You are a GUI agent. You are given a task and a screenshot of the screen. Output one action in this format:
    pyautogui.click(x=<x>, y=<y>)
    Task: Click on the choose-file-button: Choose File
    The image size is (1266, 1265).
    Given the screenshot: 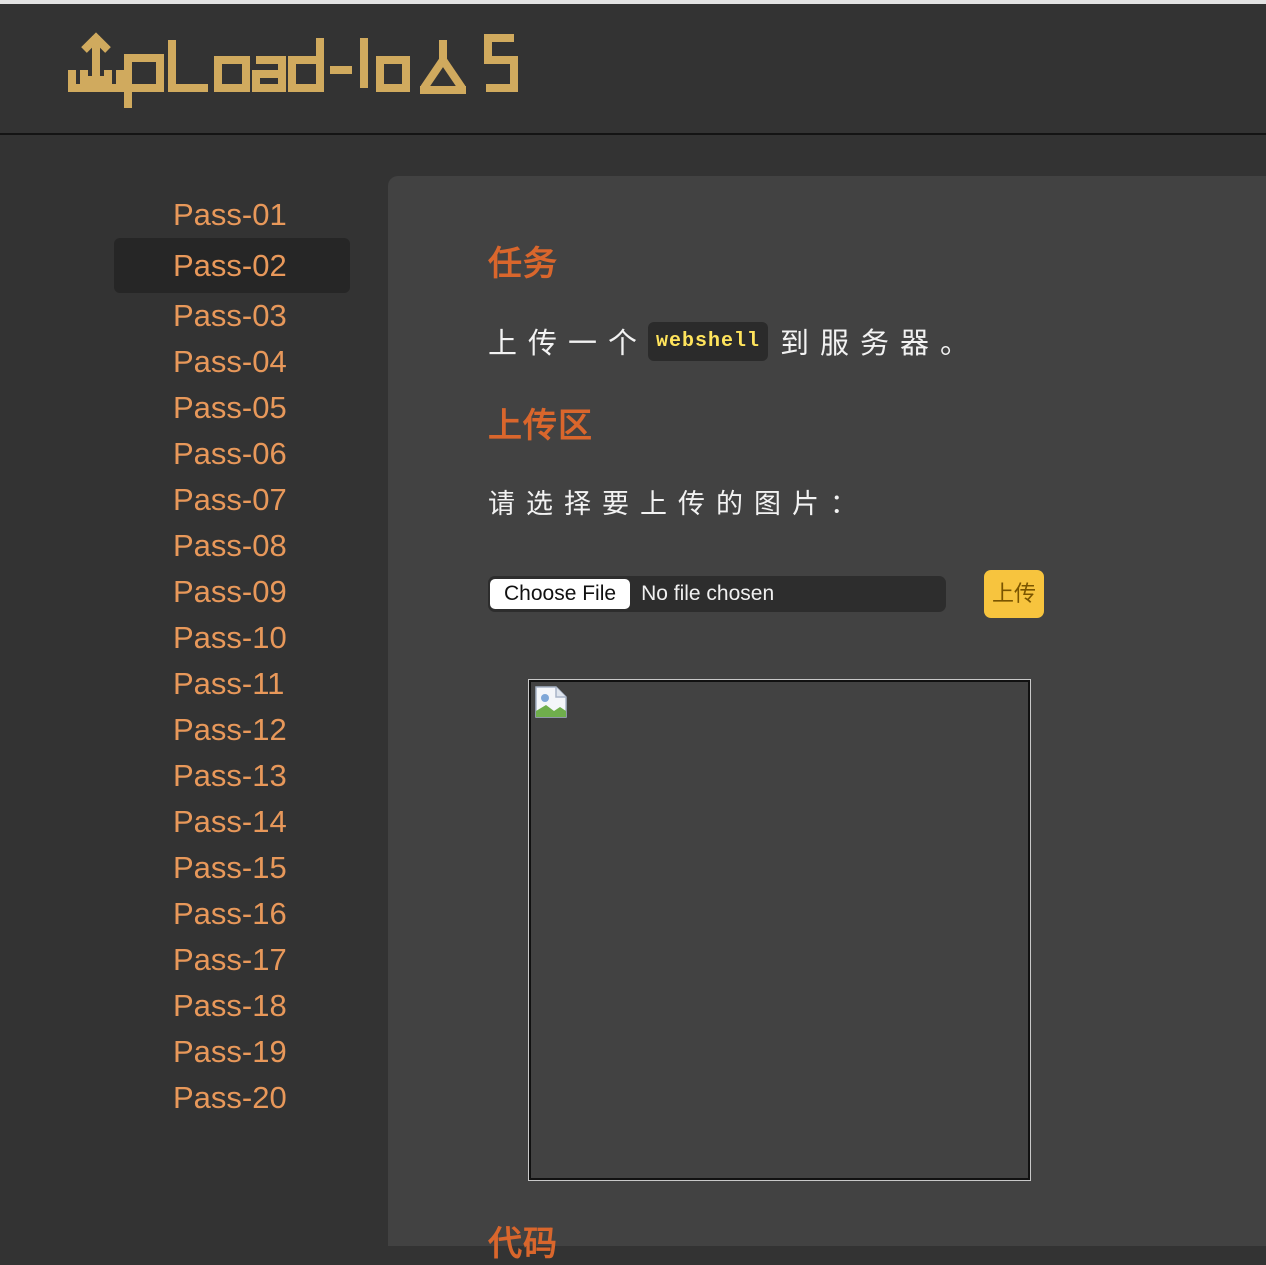 What is the action you would take?
    pyautogui.click(x=560, y=594)
    